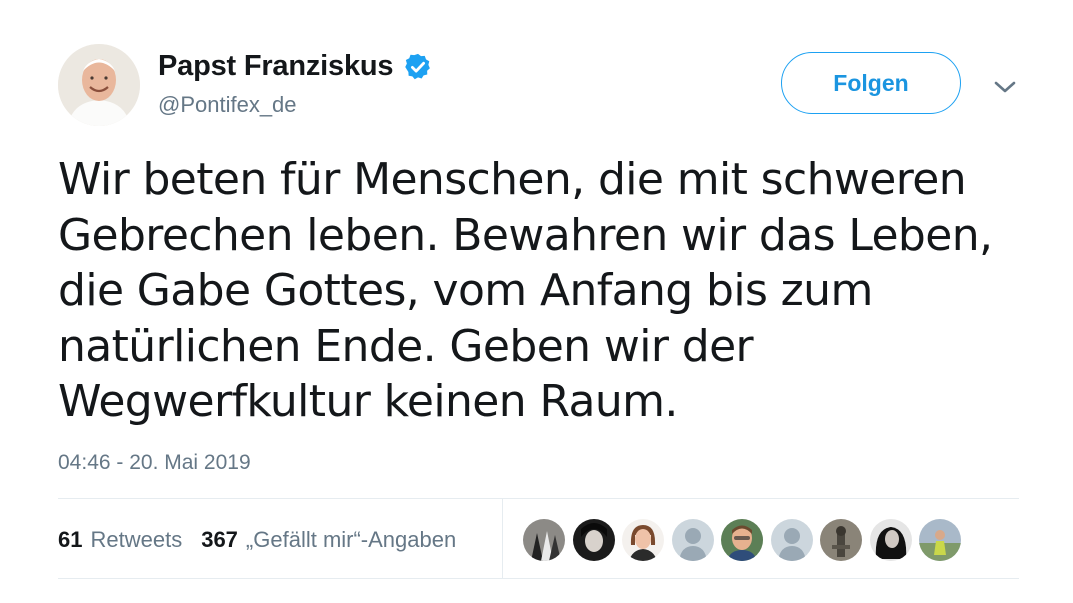 The width and height of the screenshot is (1073, 603). Describe the element at coordinates (136, 539) in the screenshot. I see `retweets-label: Retweets` at that location.